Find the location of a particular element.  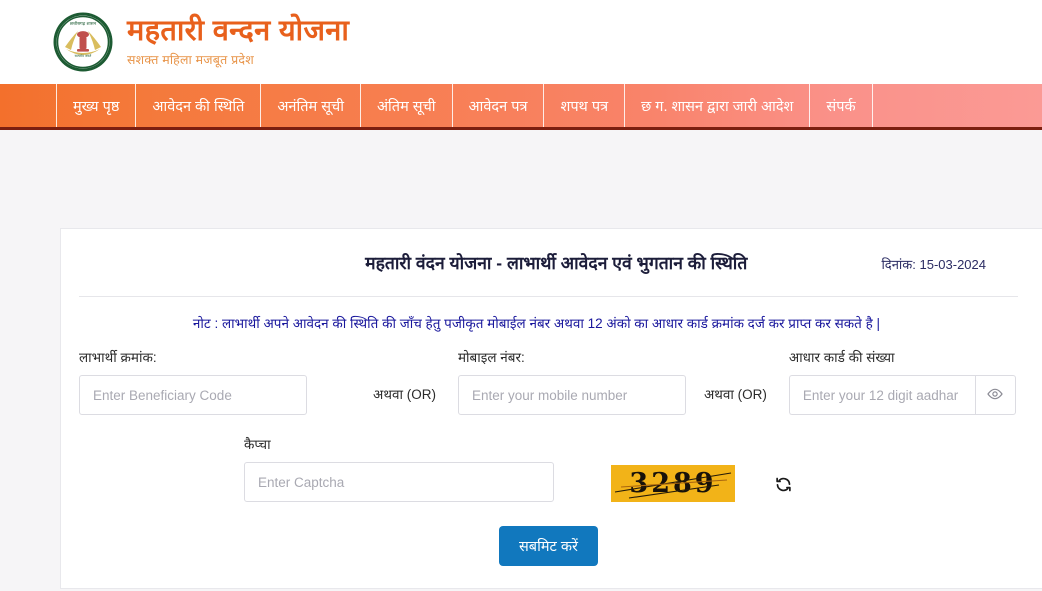

eye-icon is located at coordinates (995, 395).